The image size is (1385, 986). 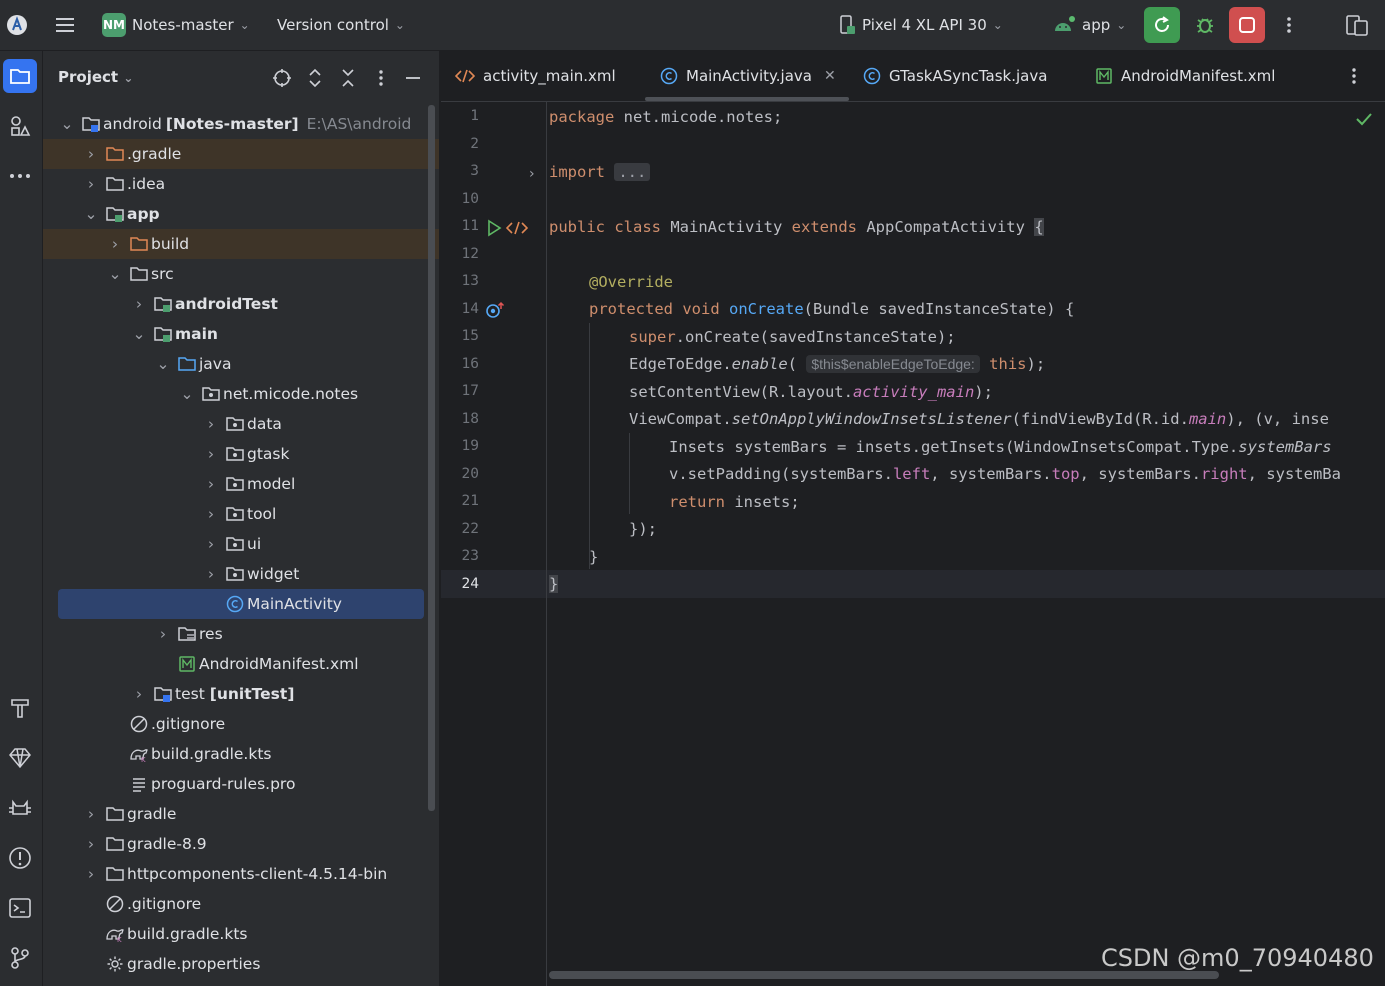 I want to click on tree-node-res: › res, so click(x=241, y=634).